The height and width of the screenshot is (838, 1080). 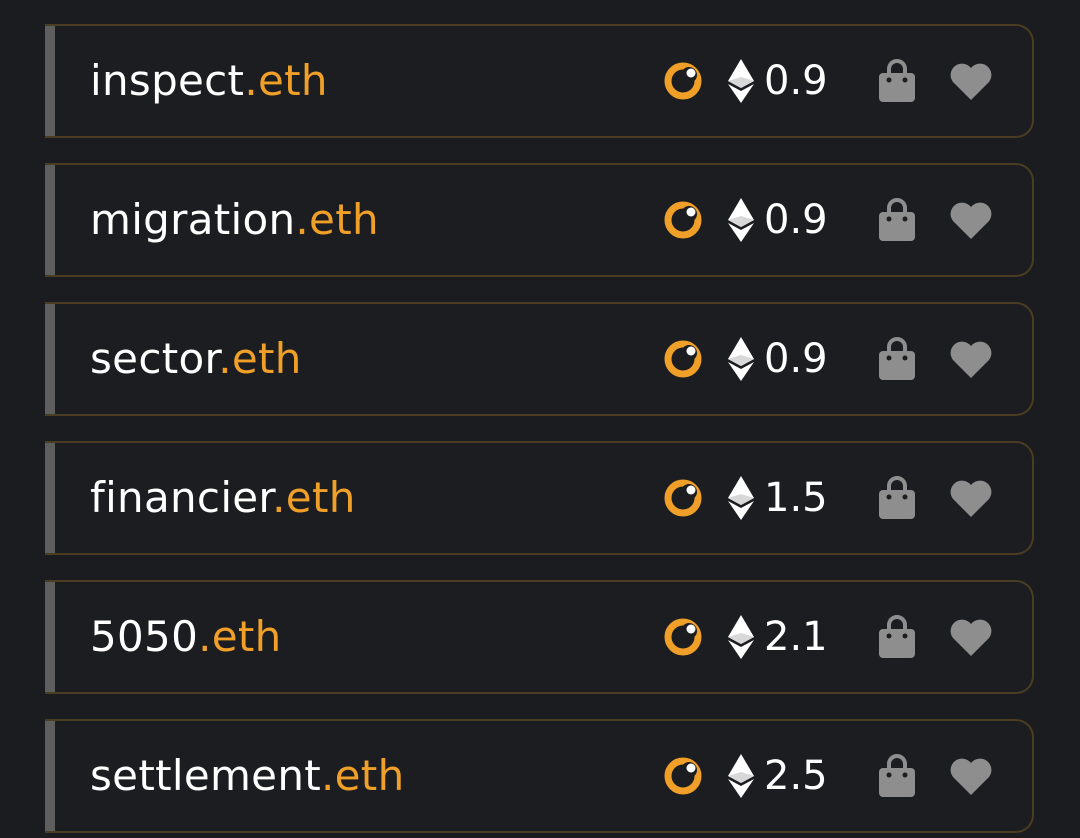 What do you see at coordinates (181, 497) in the screenshot?
I see `domain-label: financier` at bounding box center [181, 497].